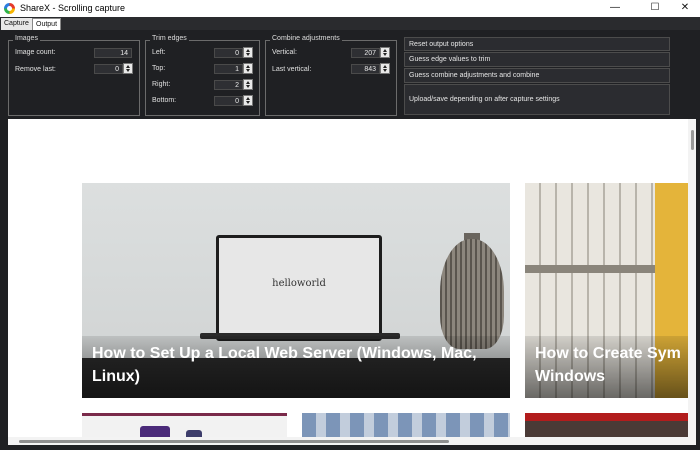 Image resolution: width=700 pixels, height=450 pixels. Describe the element at coordinates (306, 38) in the screenshot. I see `combine-adjustments-legend: Combine adjustments` at that location.